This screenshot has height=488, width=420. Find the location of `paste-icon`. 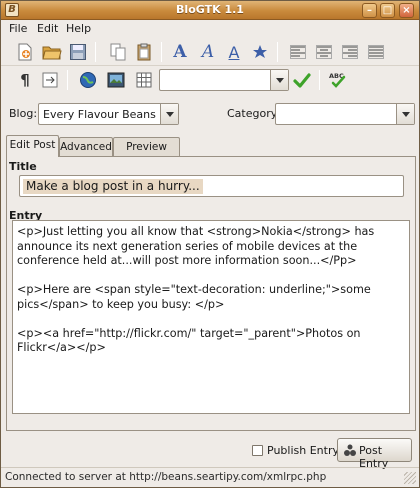

paste-icon is located at coordinates (144, 52).